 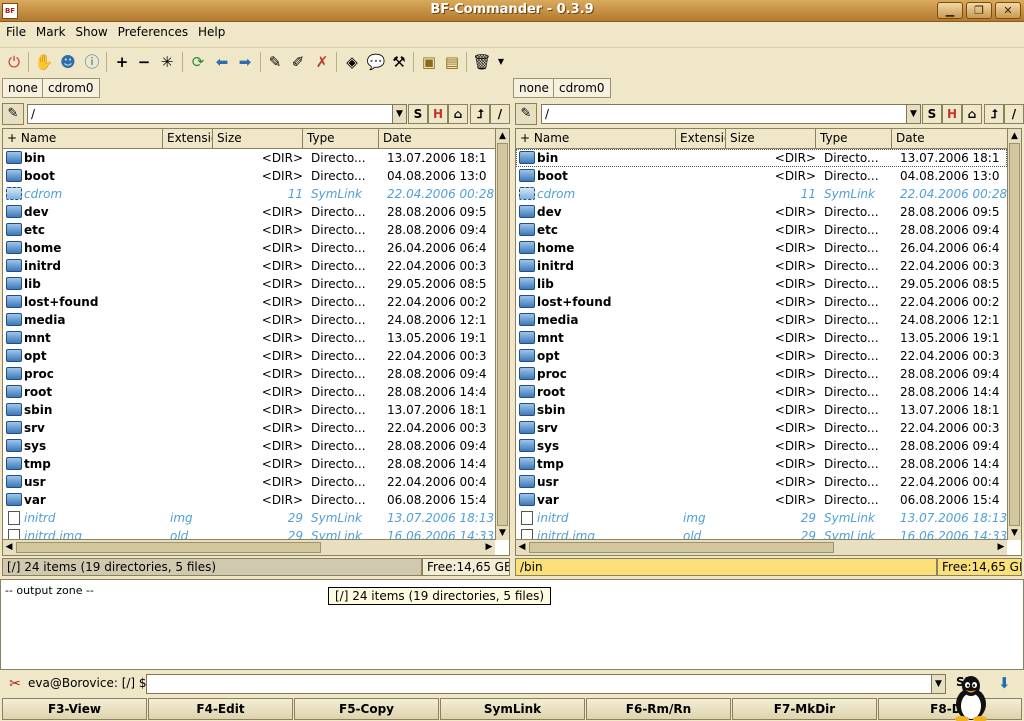 What do you see at coordinates (298, 62) in the screenshot?
I see `tags-icon: ✐` at bounding box center [298, 62].